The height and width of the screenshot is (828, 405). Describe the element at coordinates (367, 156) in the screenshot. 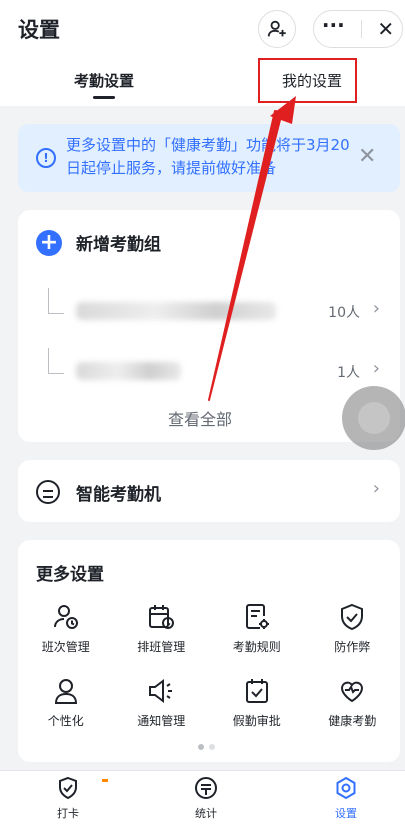

I see `notice-close-icon: ✕` at that location.